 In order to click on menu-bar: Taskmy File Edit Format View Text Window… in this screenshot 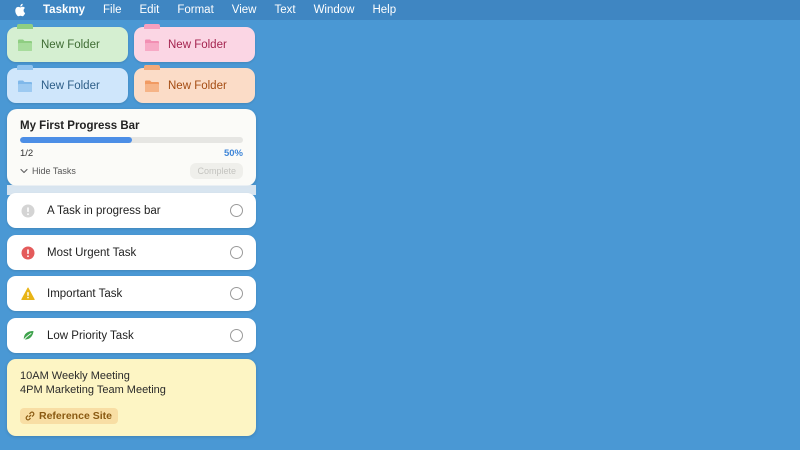, I will do `click(400, 10)`.